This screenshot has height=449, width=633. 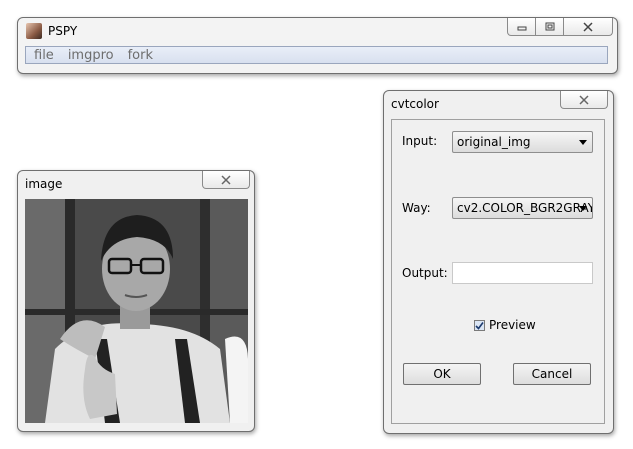 I want to click on restore-icon, so click(x=549, y=26).